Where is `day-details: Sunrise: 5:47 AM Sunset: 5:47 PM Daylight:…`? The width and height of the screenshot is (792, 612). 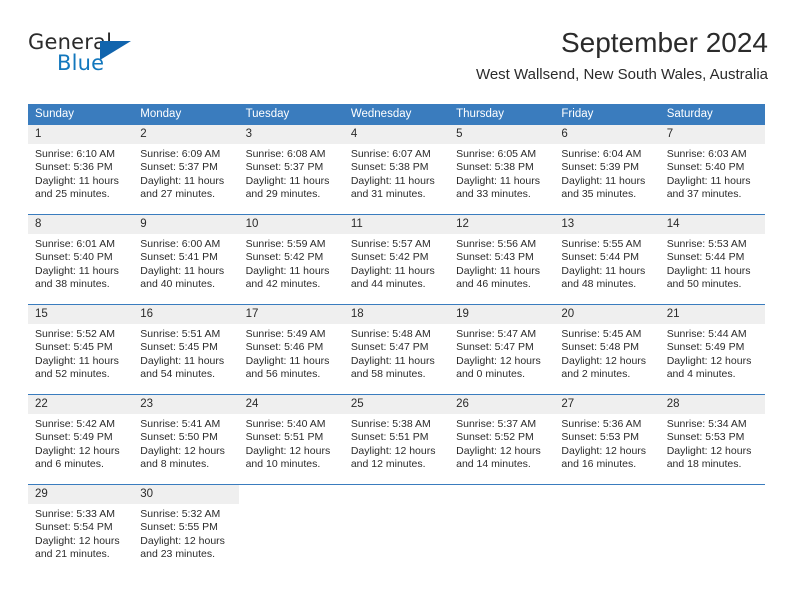
day-details: Sunrise: 5:47 AM Sunset: 5:47 PM Daylight:… is located at coordinates (501, 353).